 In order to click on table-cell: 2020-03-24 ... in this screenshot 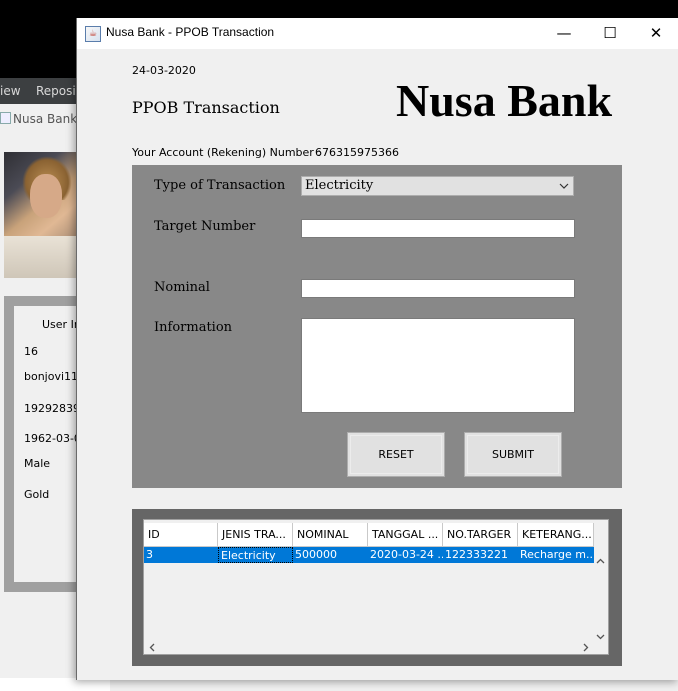, I will do `click(405, 555)`.